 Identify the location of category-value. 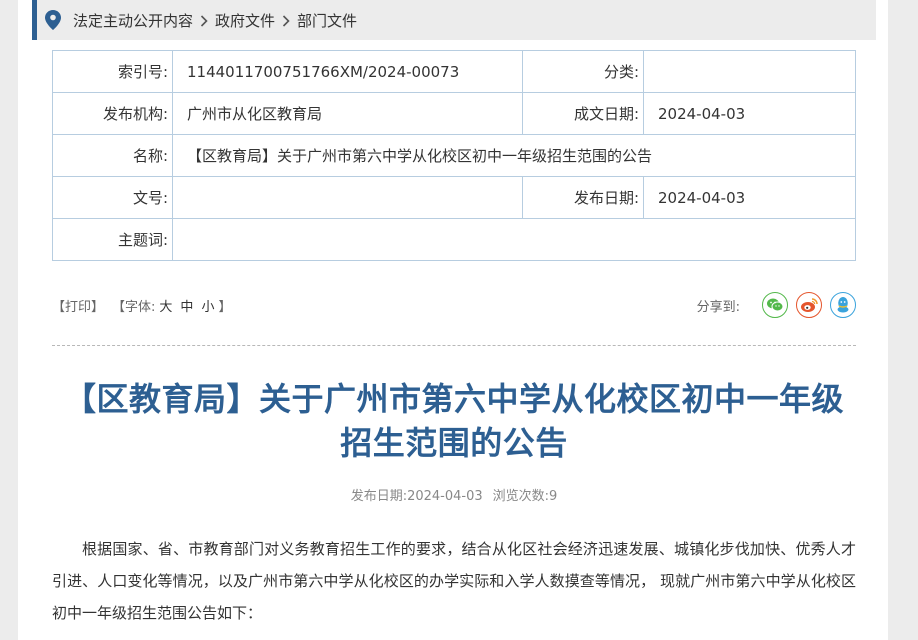
(749, 71).